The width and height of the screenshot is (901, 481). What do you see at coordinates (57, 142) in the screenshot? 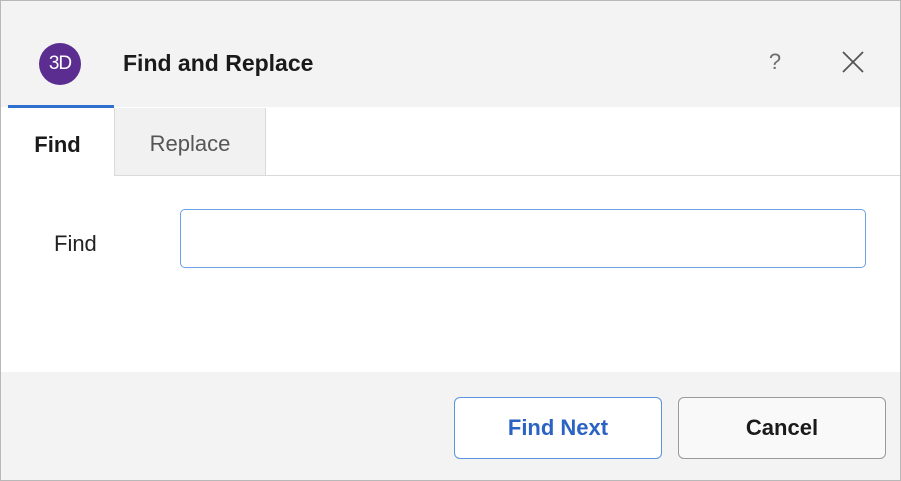
I see `tab-find: Find` at bounding box center [57, 142].